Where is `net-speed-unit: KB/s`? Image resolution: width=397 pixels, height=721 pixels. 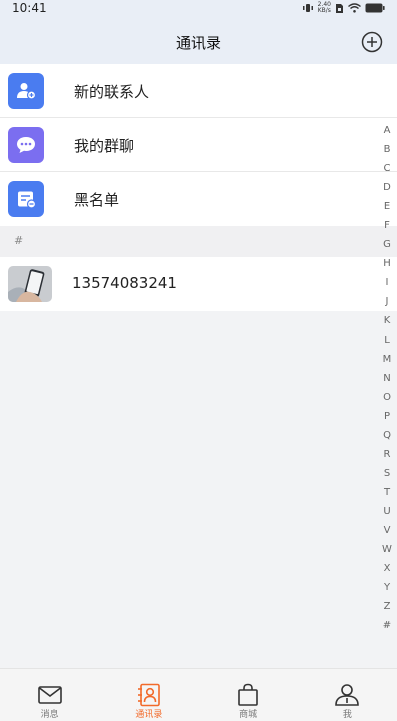
net-speed-unit: KB/s is located at coordinates (324, 10).